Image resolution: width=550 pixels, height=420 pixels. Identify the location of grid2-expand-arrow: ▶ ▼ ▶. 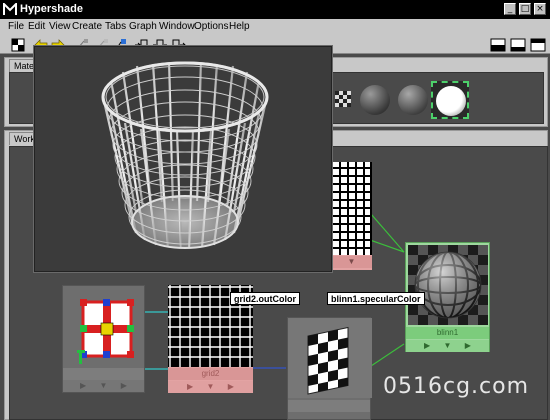
(210, 387).